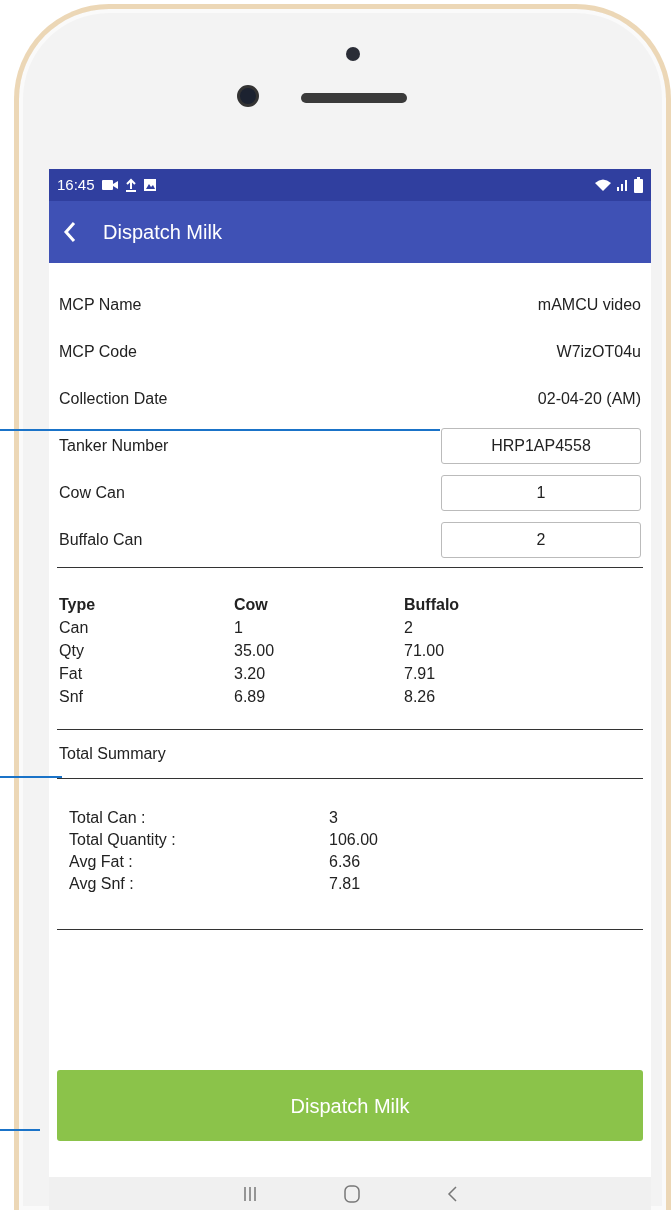 The width and height of the screenshot is (671, 1210). I want to click on summary-label: Avg Fat :, so click(101, 862).